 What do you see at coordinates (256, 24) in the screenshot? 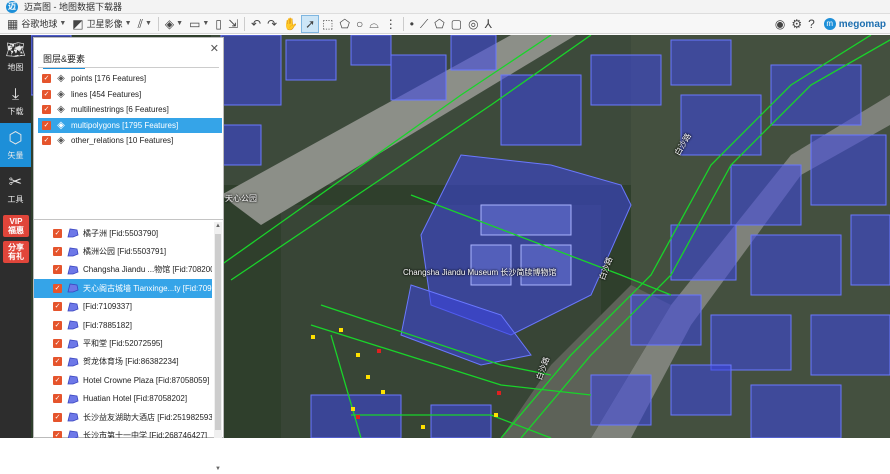
I see `undo-button: ↶` at bounding box center [256, 24].